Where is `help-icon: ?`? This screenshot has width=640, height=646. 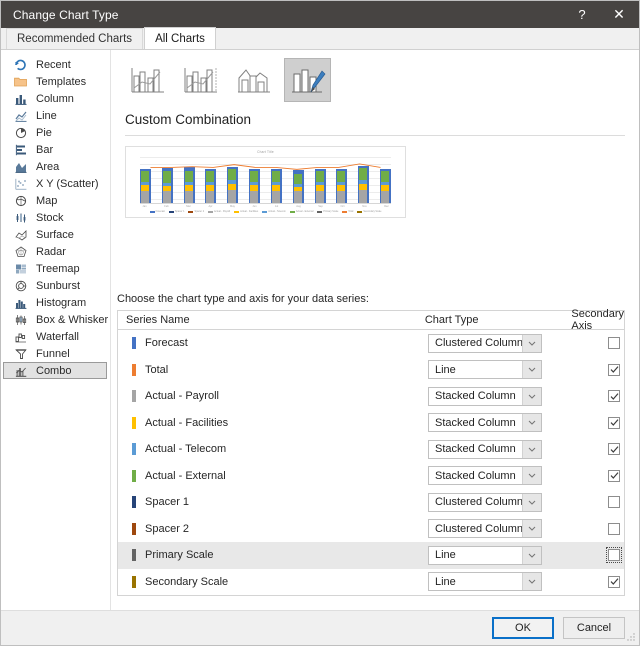
help-icon: ? is located at coordinates (582, 14).